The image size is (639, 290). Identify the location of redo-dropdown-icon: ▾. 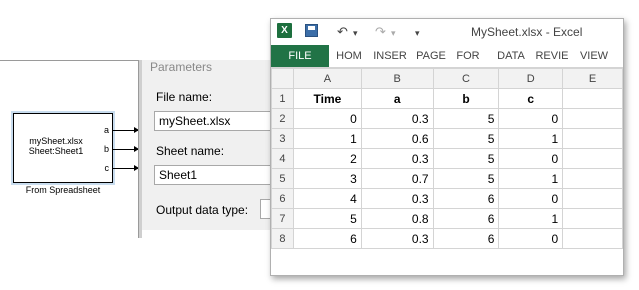
(393, 33).